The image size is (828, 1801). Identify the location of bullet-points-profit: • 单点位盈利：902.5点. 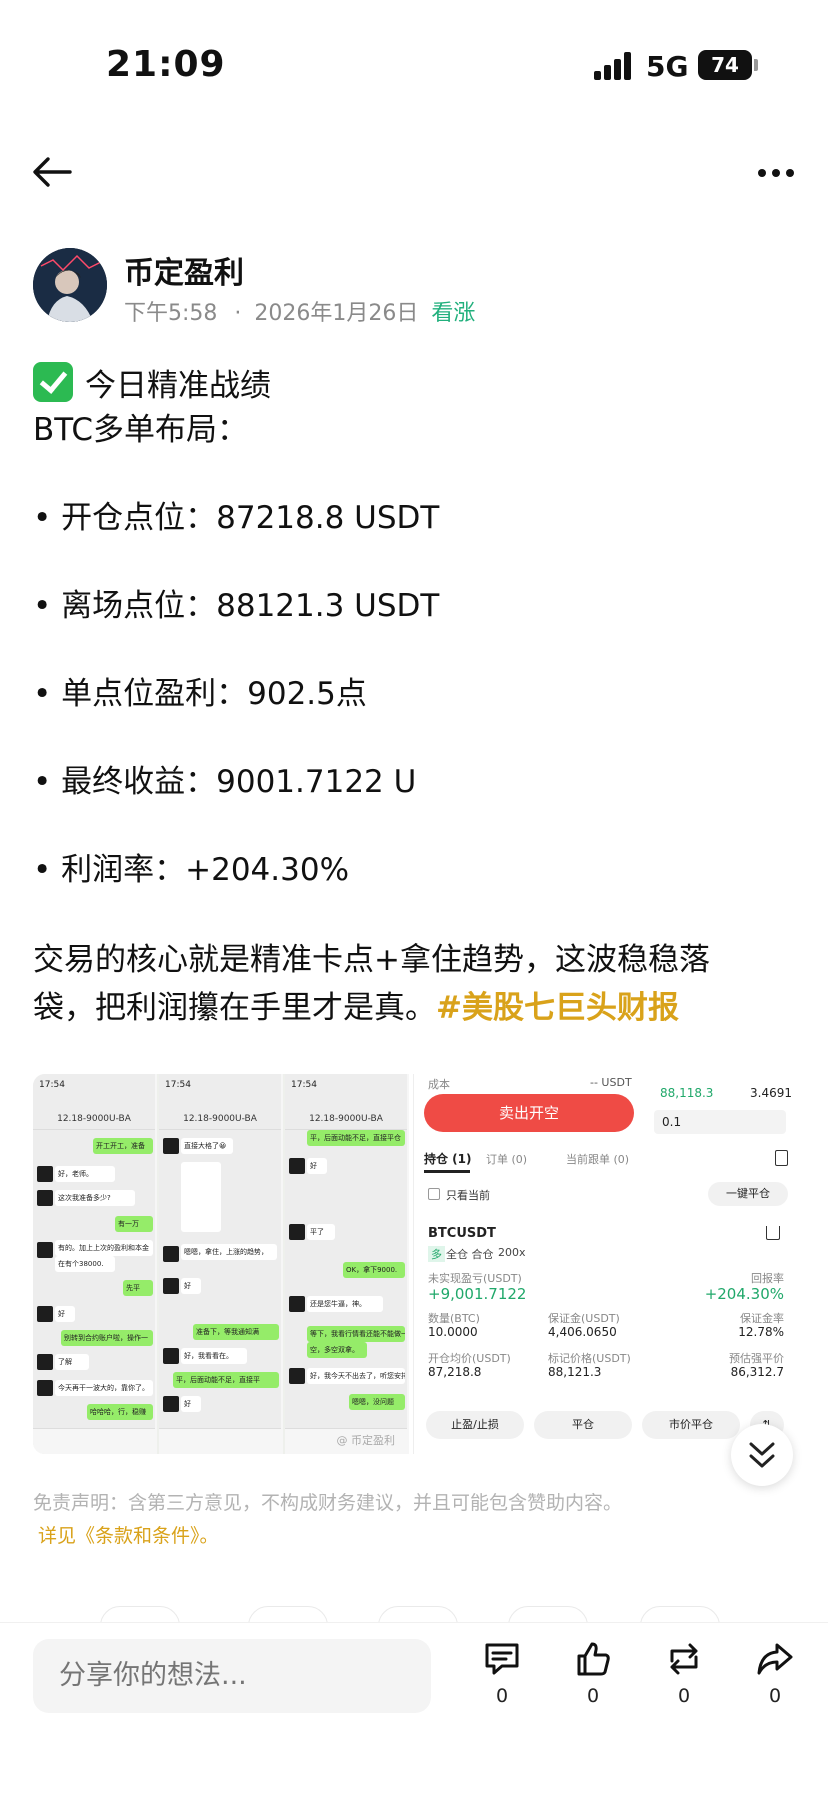
(200, 694).